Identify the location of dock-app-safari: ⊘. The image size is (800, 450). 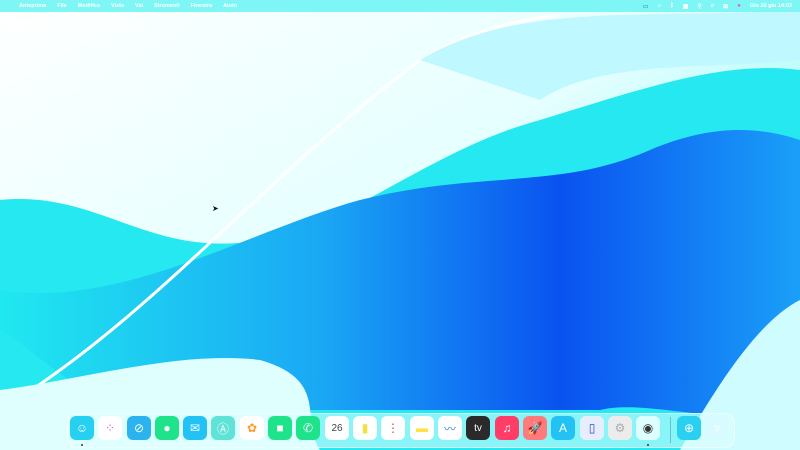
(139, 428).